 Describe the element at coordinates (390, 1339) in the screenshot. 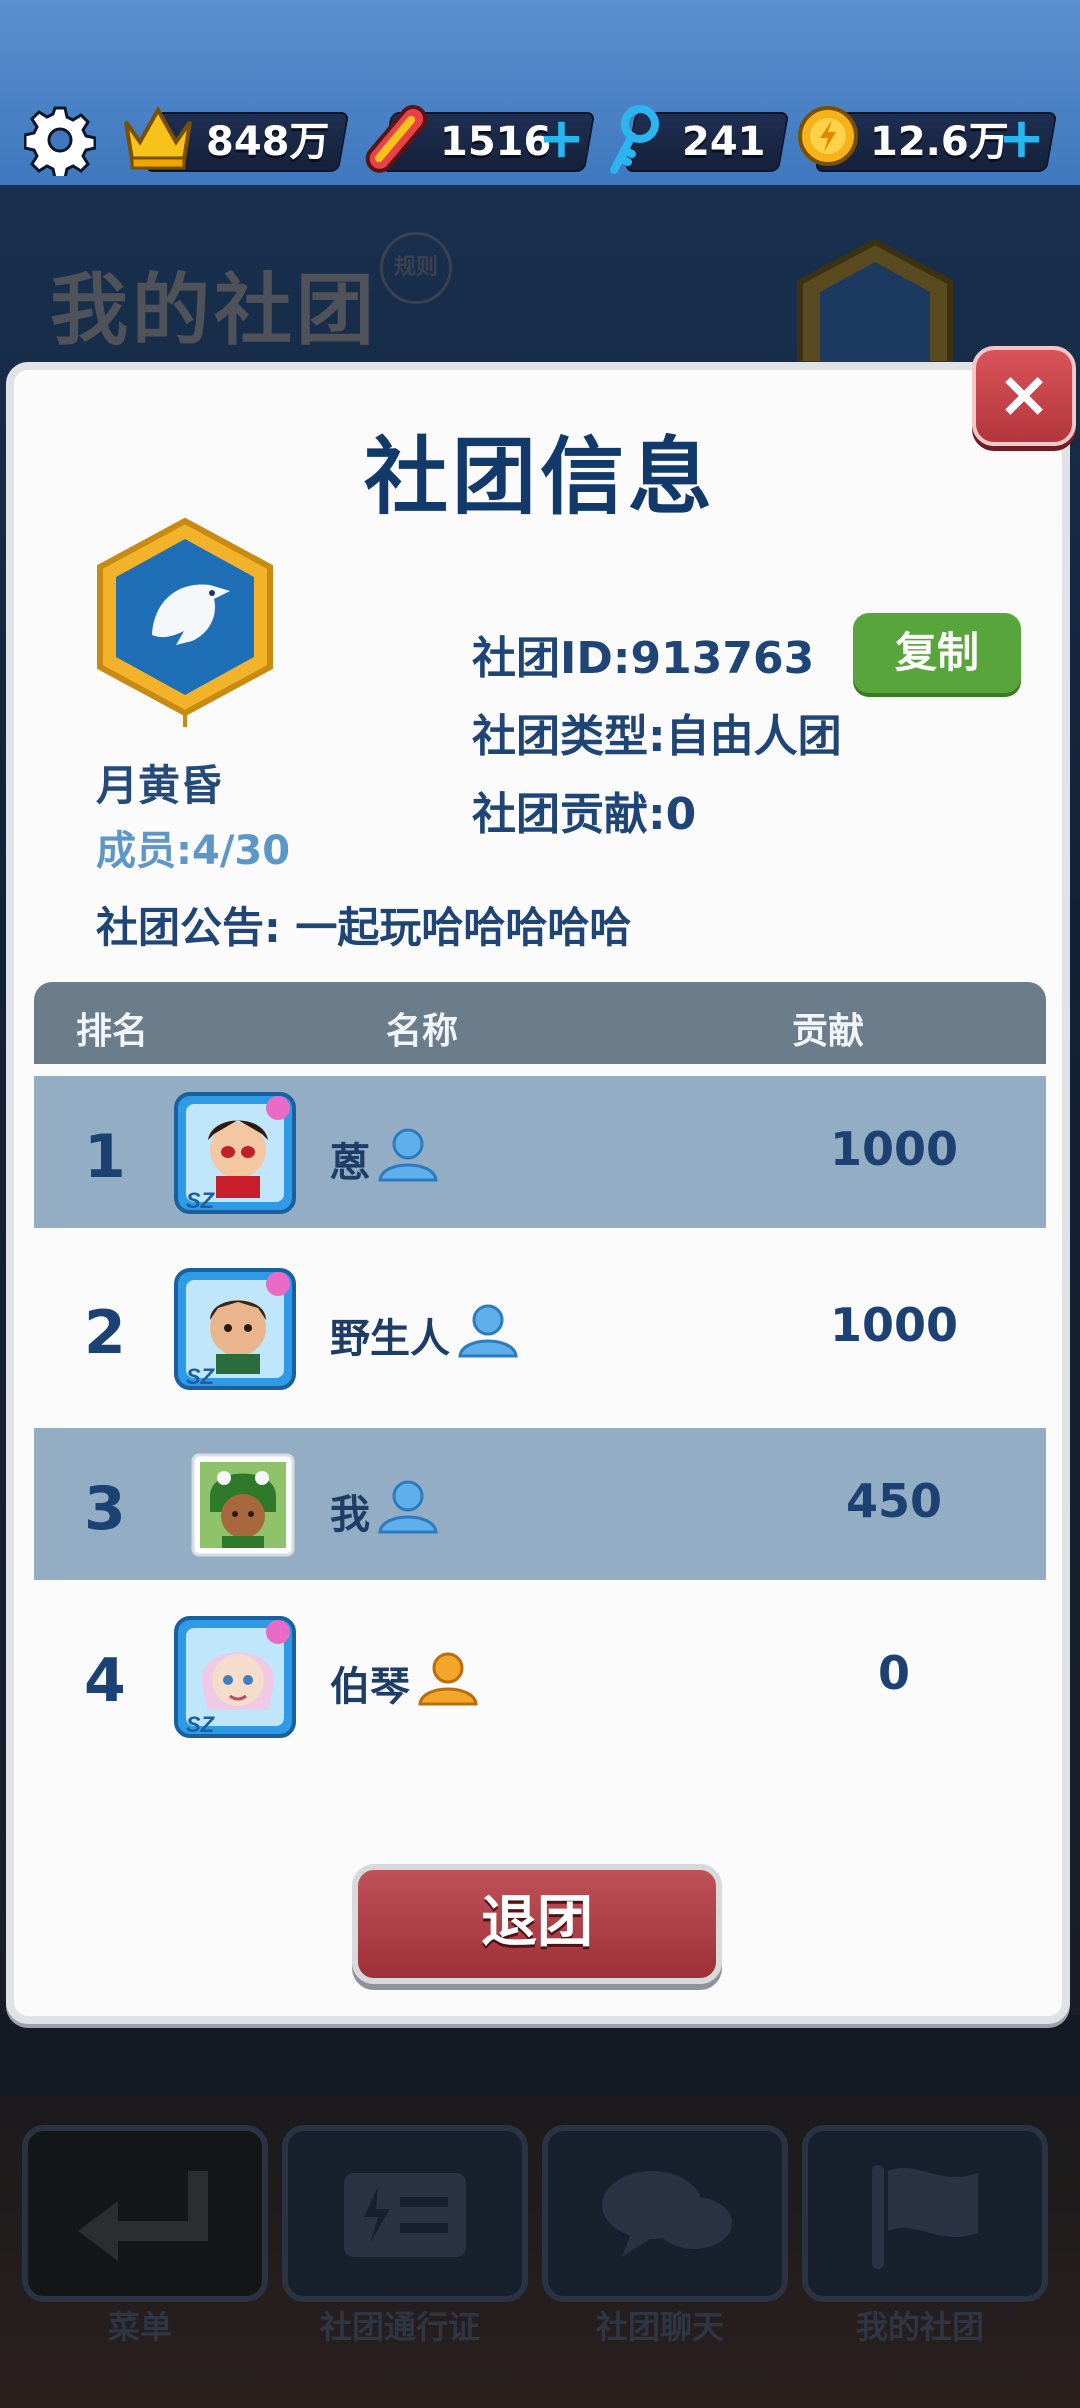

I see `player-name: 野生人` at that location.